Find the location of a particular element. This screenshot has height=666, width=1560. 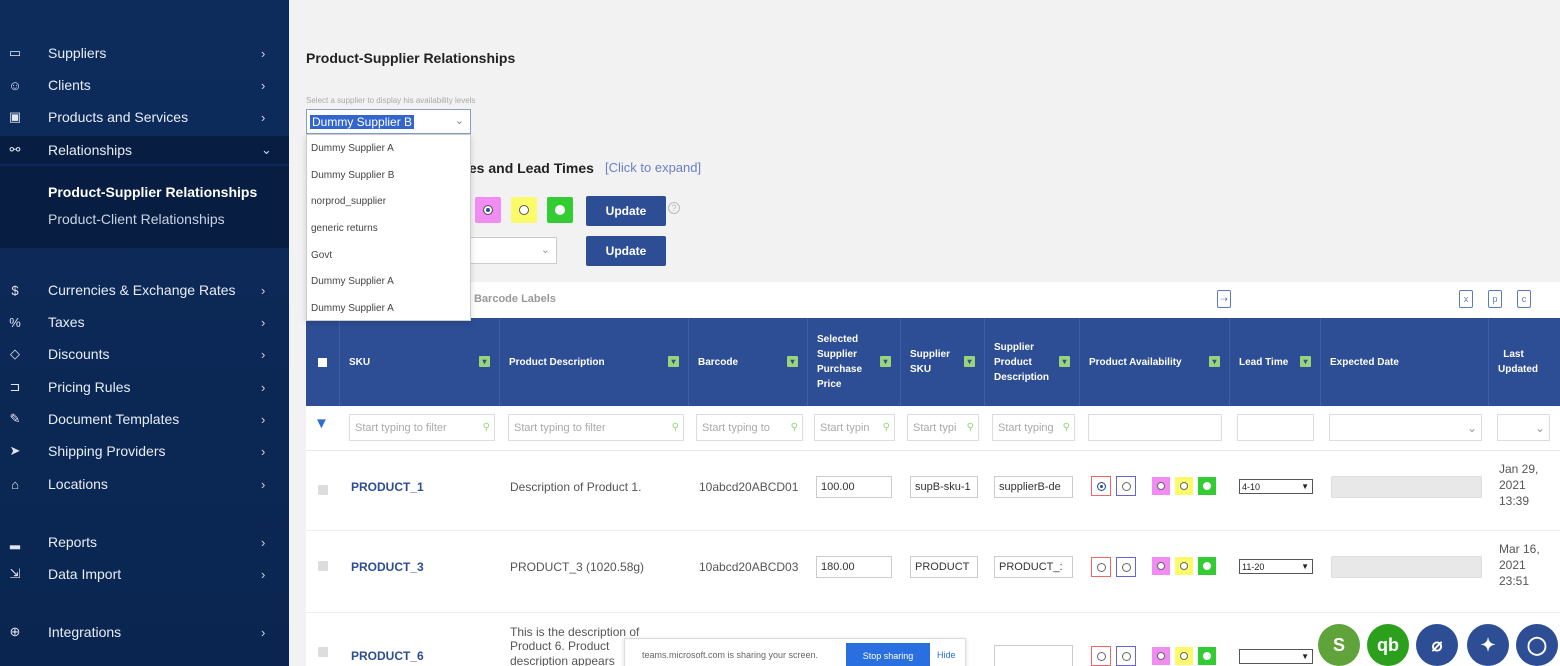

shopify-icon: S is located at coordinates (1339, 645).